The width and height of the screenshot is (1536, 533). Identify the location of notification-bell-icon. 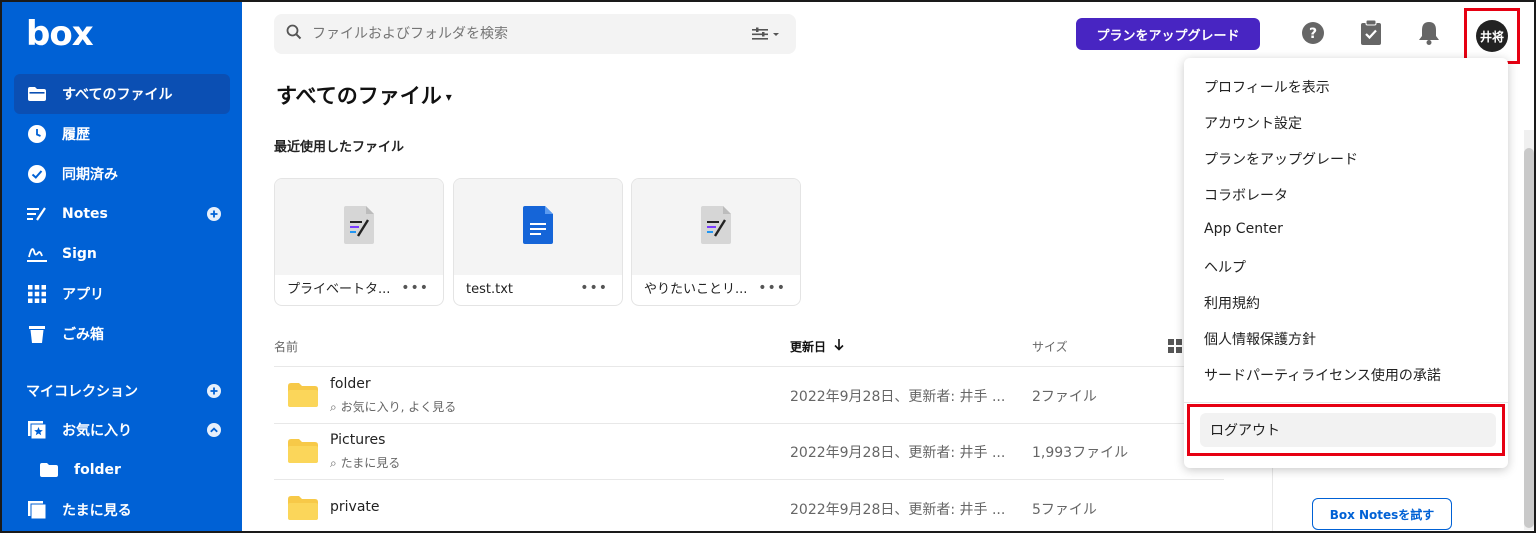
(1429, 33).